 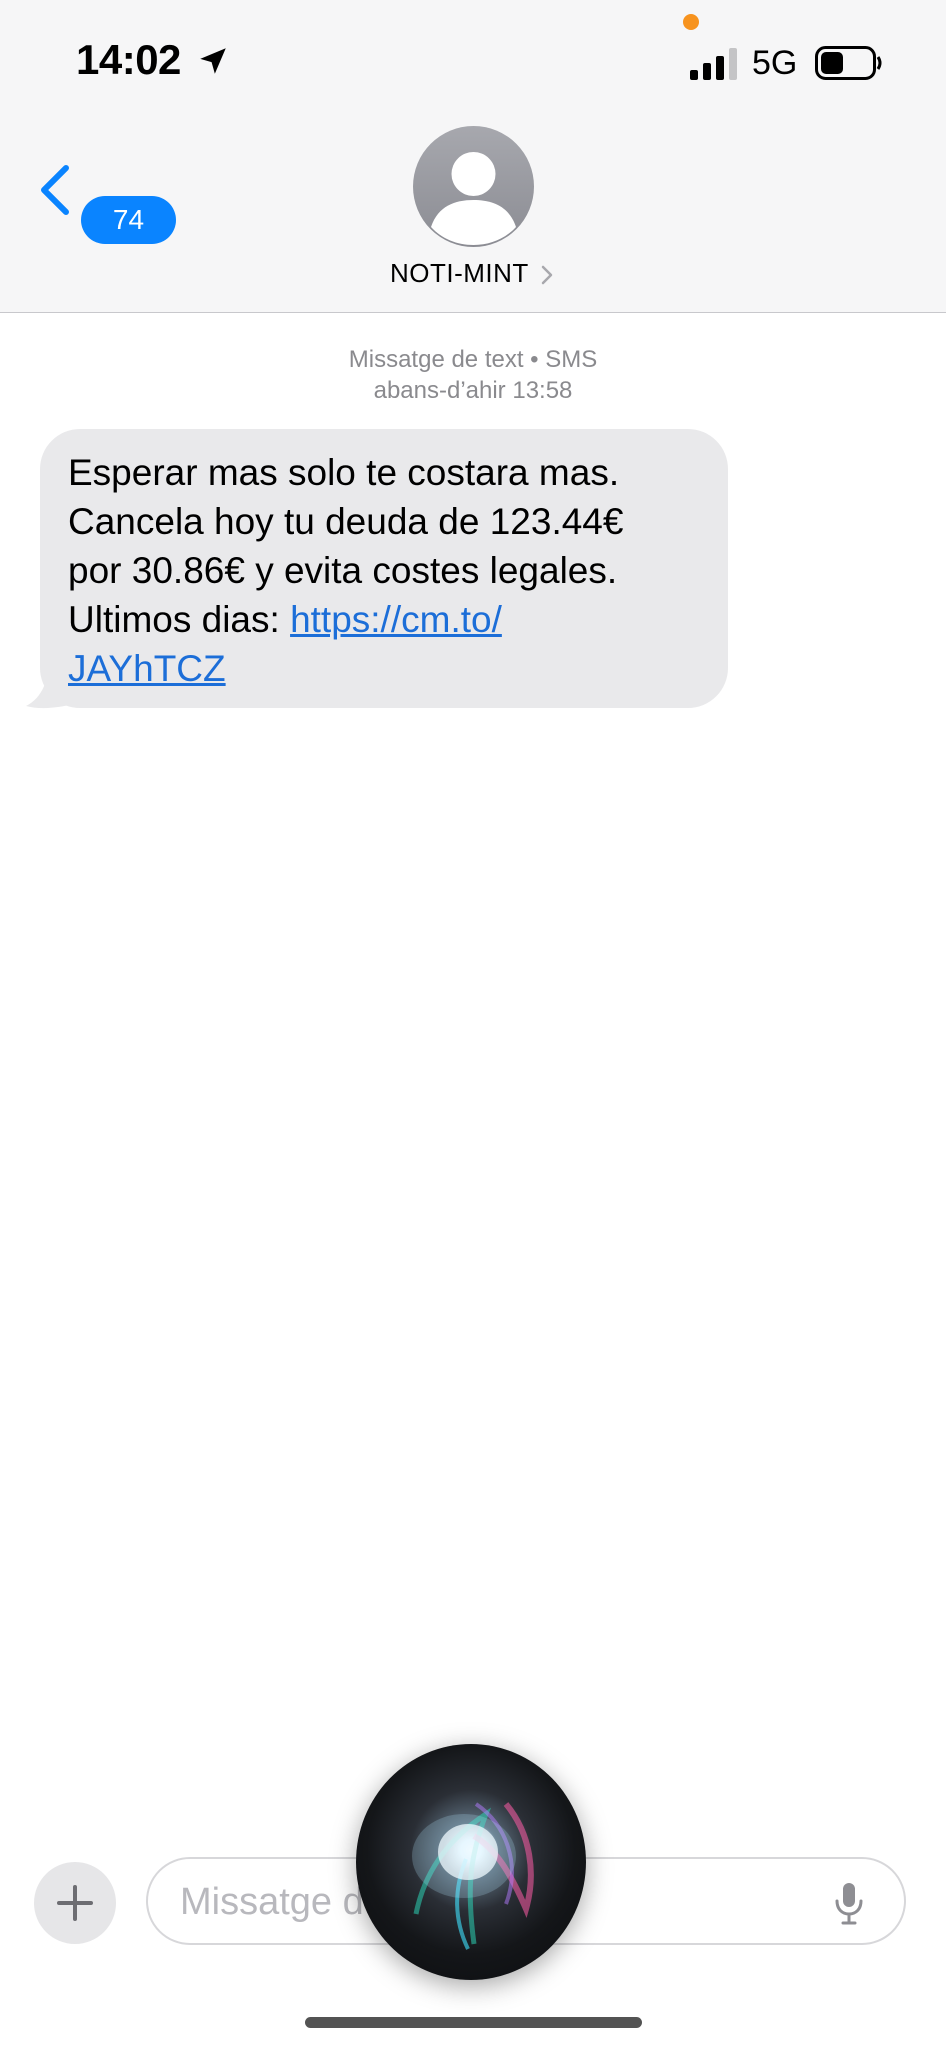 I want to click on chevron-right-icon, so click(x=547, y=275).